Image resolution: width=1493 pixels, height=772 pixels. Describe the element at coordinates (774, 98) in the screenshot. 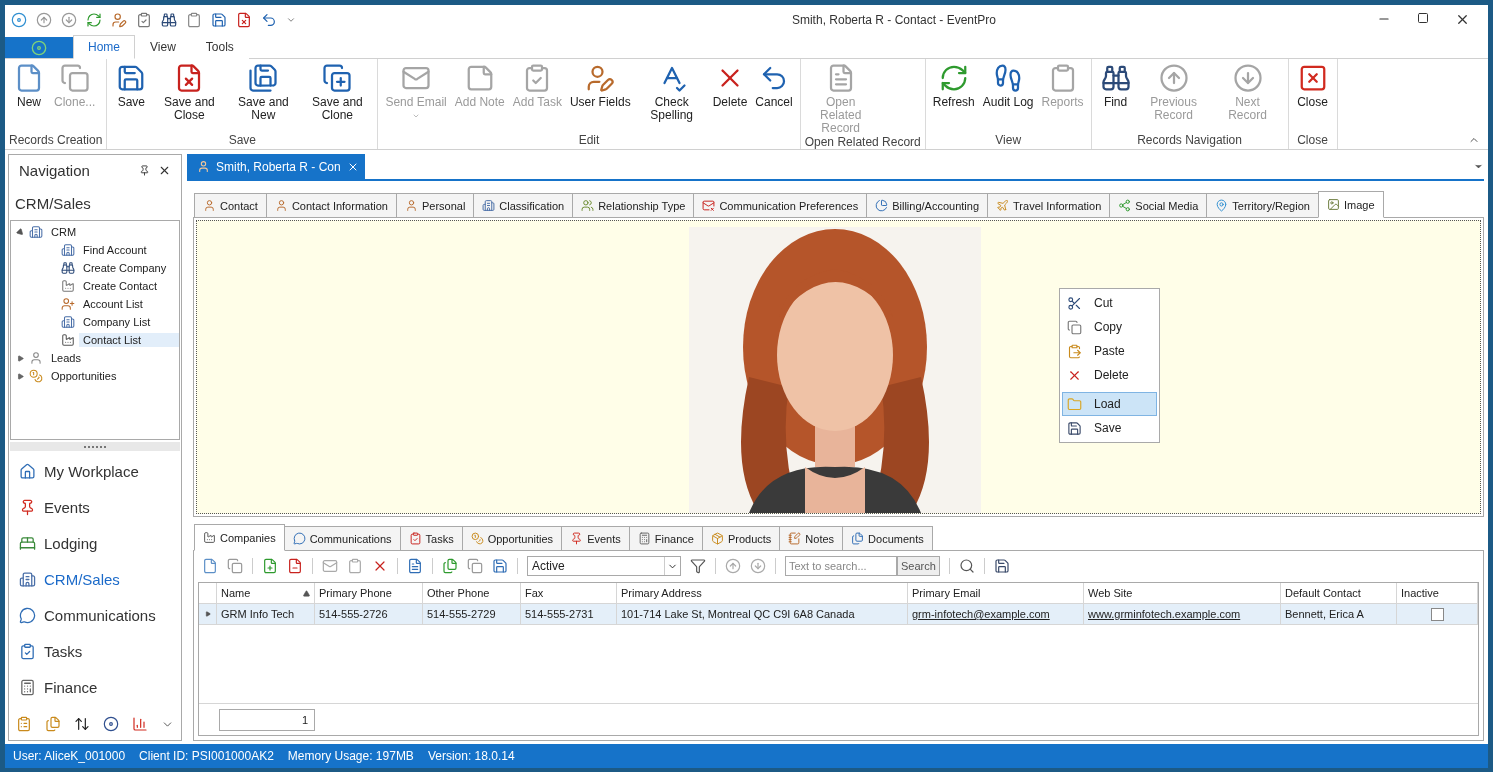

I see `ribbon-button: Cancel` at that location.